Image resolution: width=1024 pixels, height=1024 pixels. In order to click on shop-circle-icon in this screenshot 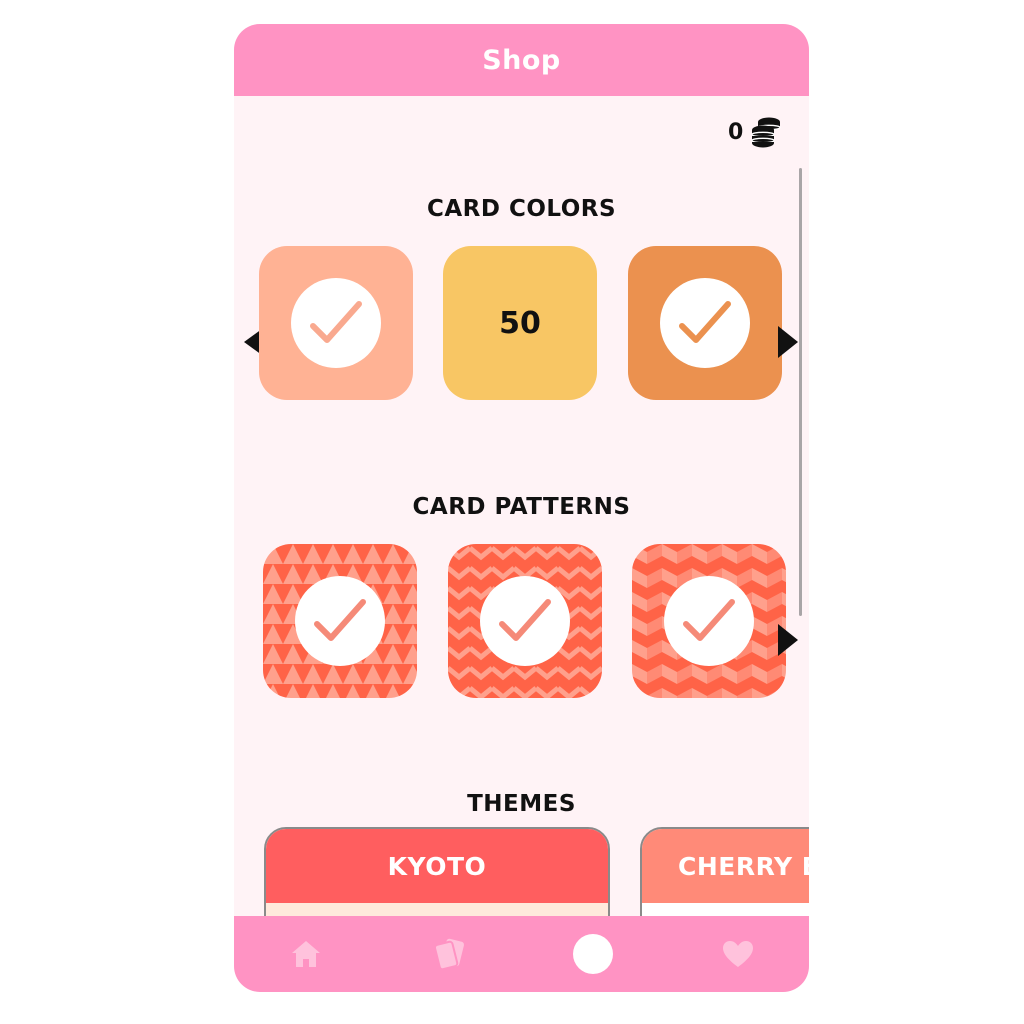, I will do `click(593, 954)`.